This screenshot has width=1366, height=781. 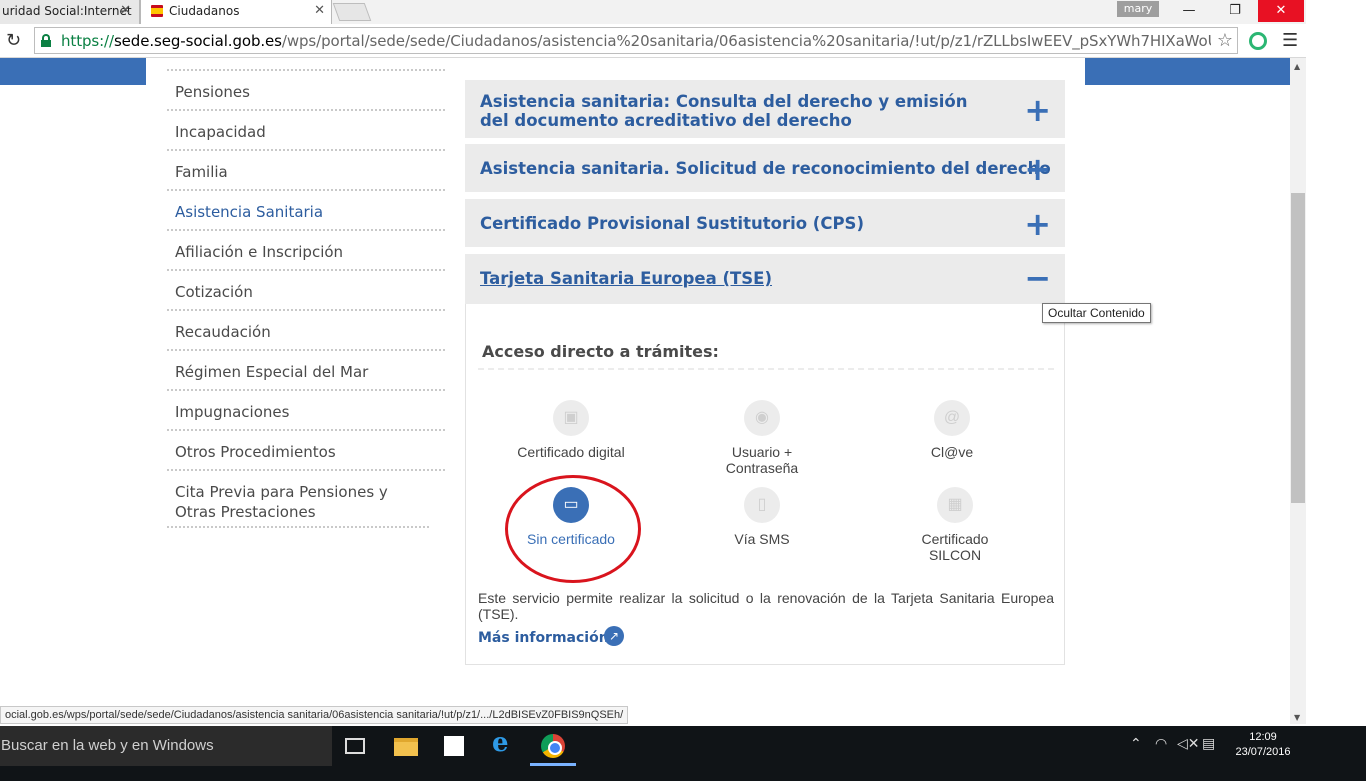 I want to click on tab-seguridad-social: uridad Social:Internet ✕, so click(x=70, y=12).